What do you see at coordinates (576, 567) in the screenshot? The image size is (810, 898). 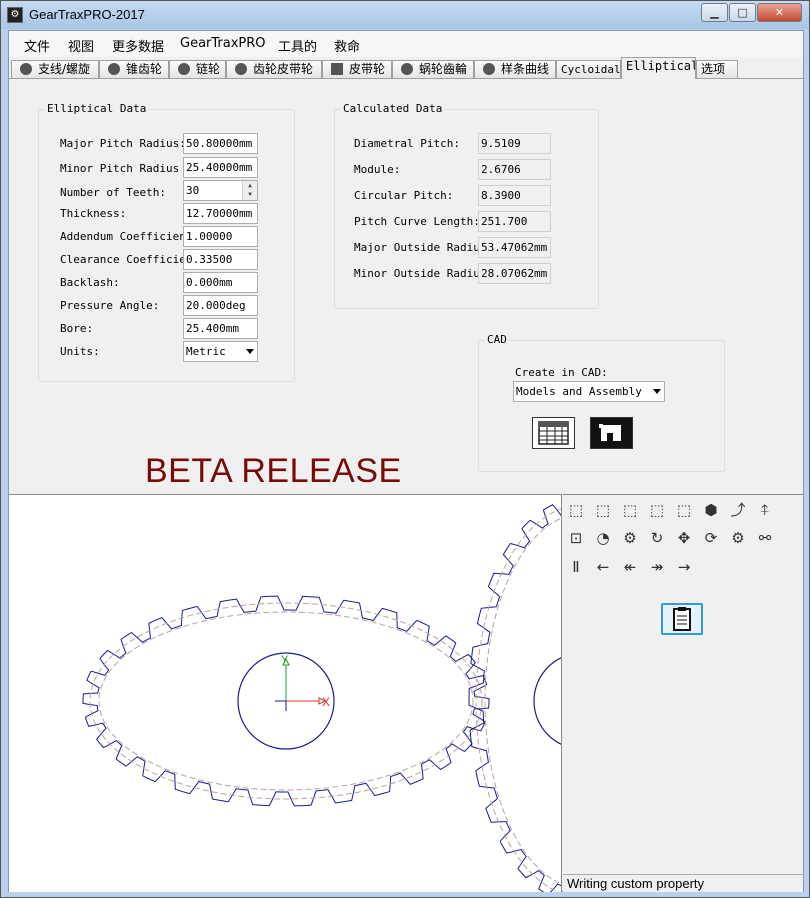 I see `pause-icon: Ⅱ` at bounding box center [576, 567].